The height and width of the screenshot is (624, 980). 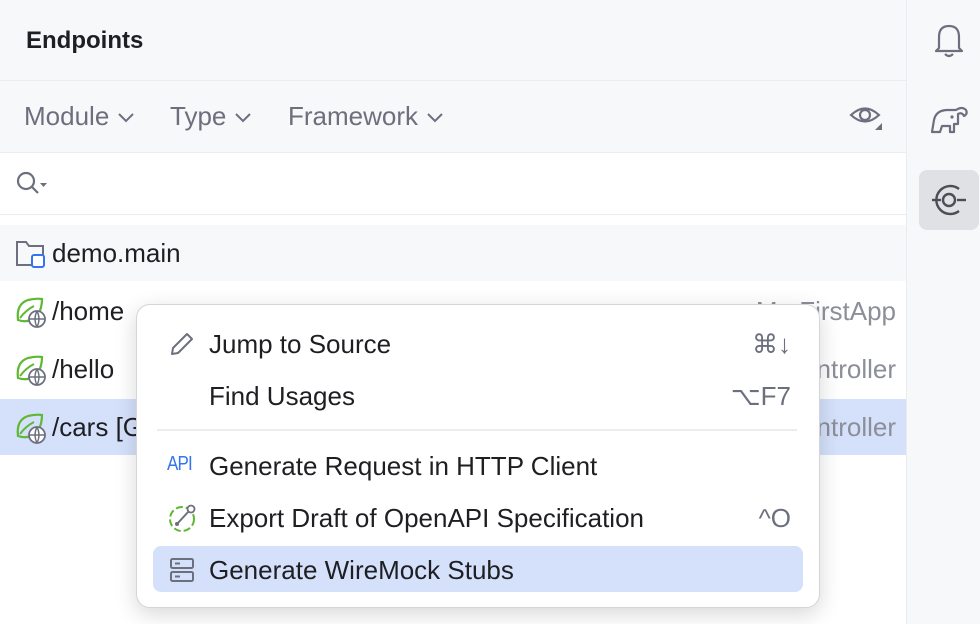 I want to click on endpoint-path: /cars [G, so click(x=97, y=427).